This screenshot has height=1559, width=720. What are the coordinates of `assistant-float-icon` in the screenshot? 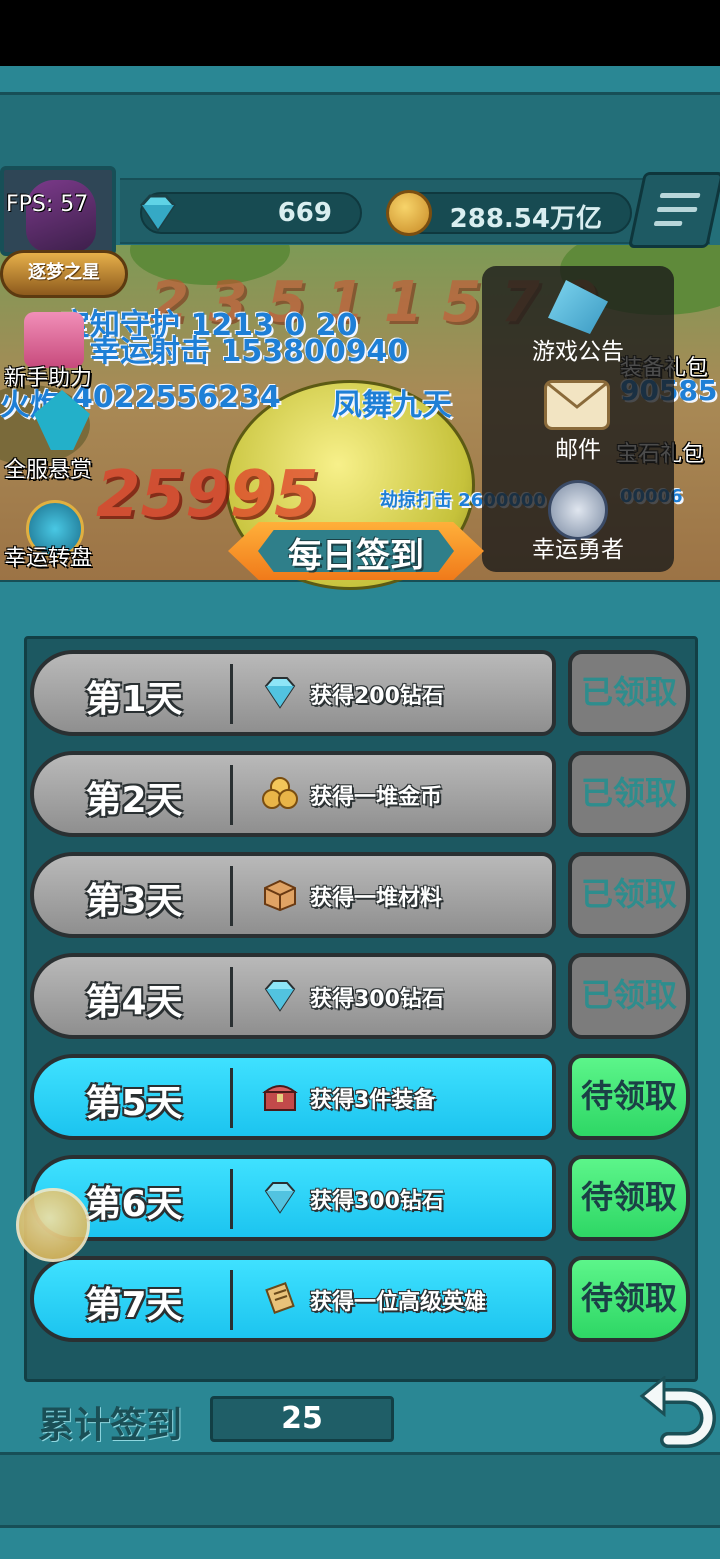 It's located at (53, 1225).